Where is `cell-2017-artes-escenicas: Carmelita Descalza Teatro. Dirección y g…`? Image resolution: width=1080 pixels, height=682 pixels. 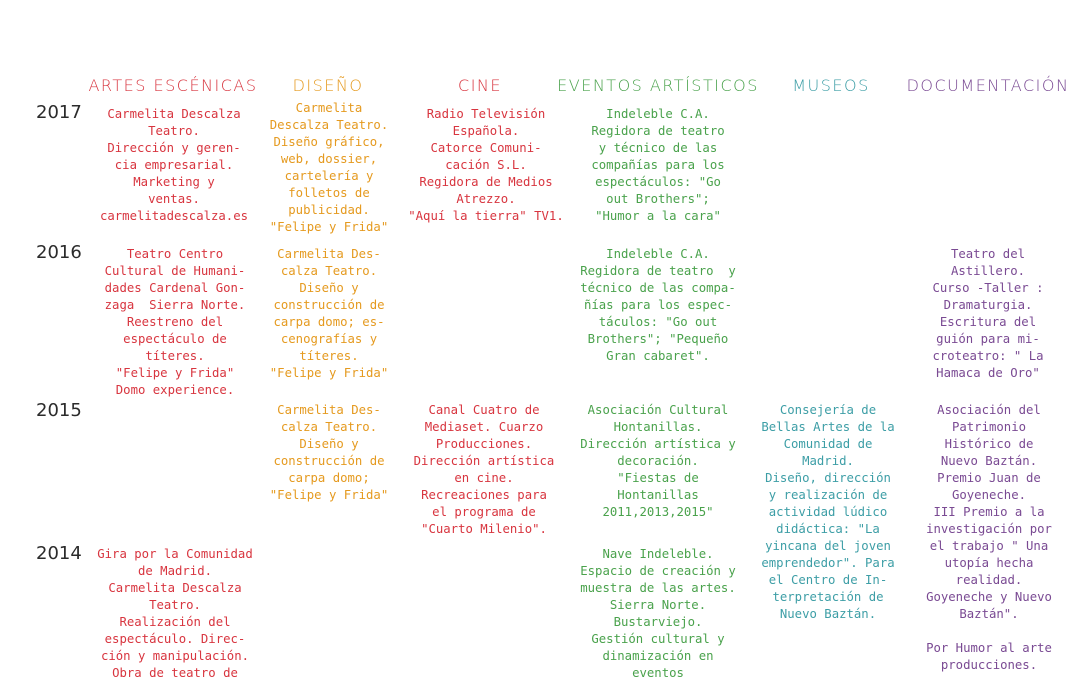
cell-2017-artes-escenicas: Carmelita Descalza Teatro. Dirección y g… is located at coordinates (174, 165).